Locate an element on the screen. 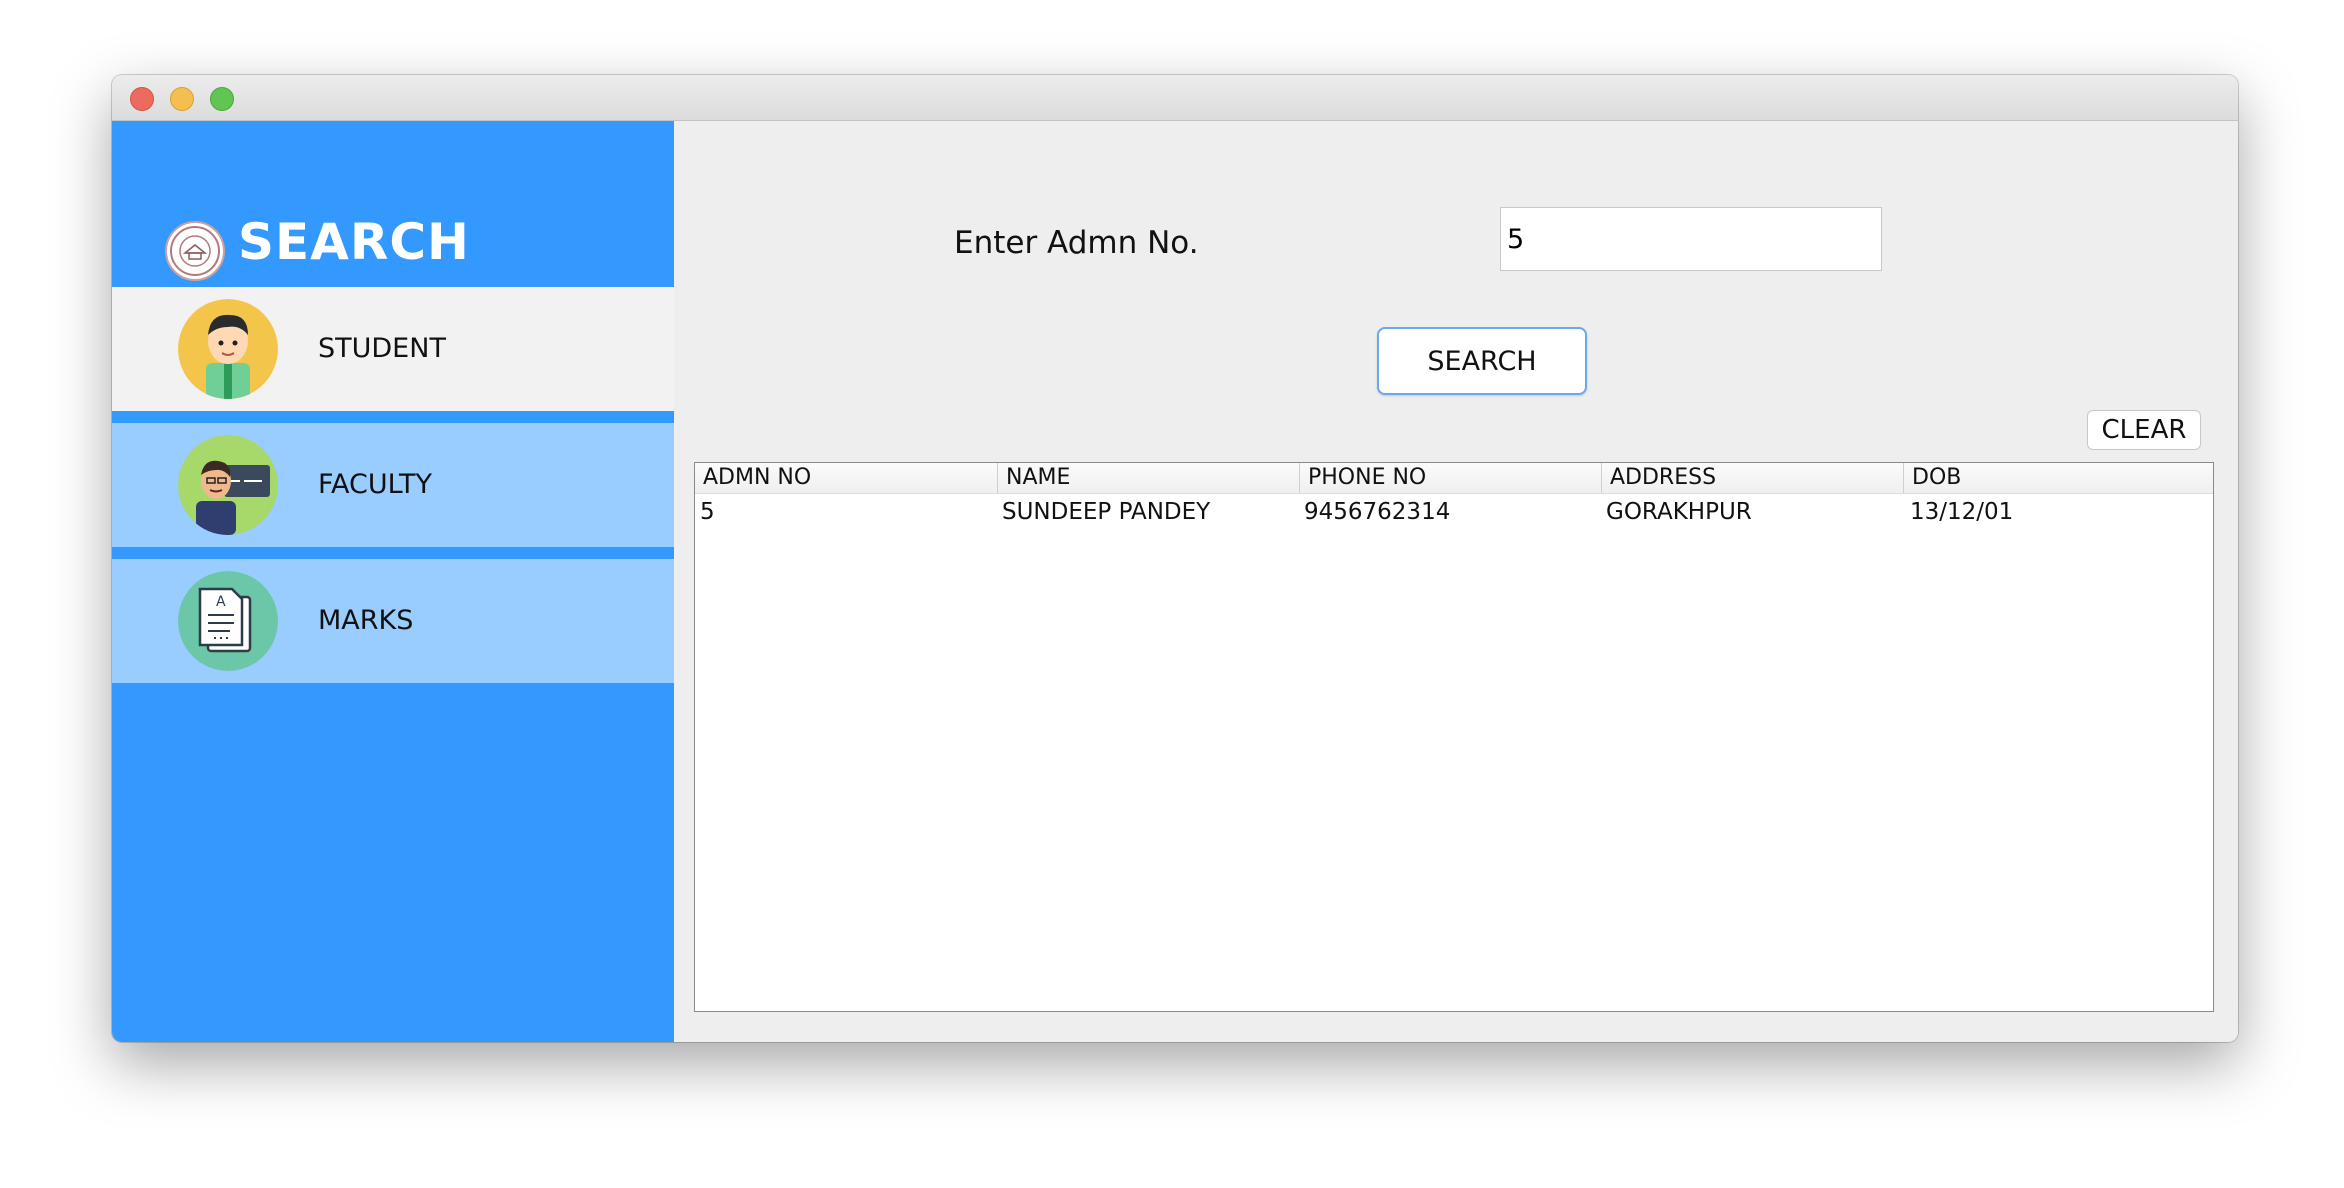  college-logo-icon is located at coordinates (195, 251).